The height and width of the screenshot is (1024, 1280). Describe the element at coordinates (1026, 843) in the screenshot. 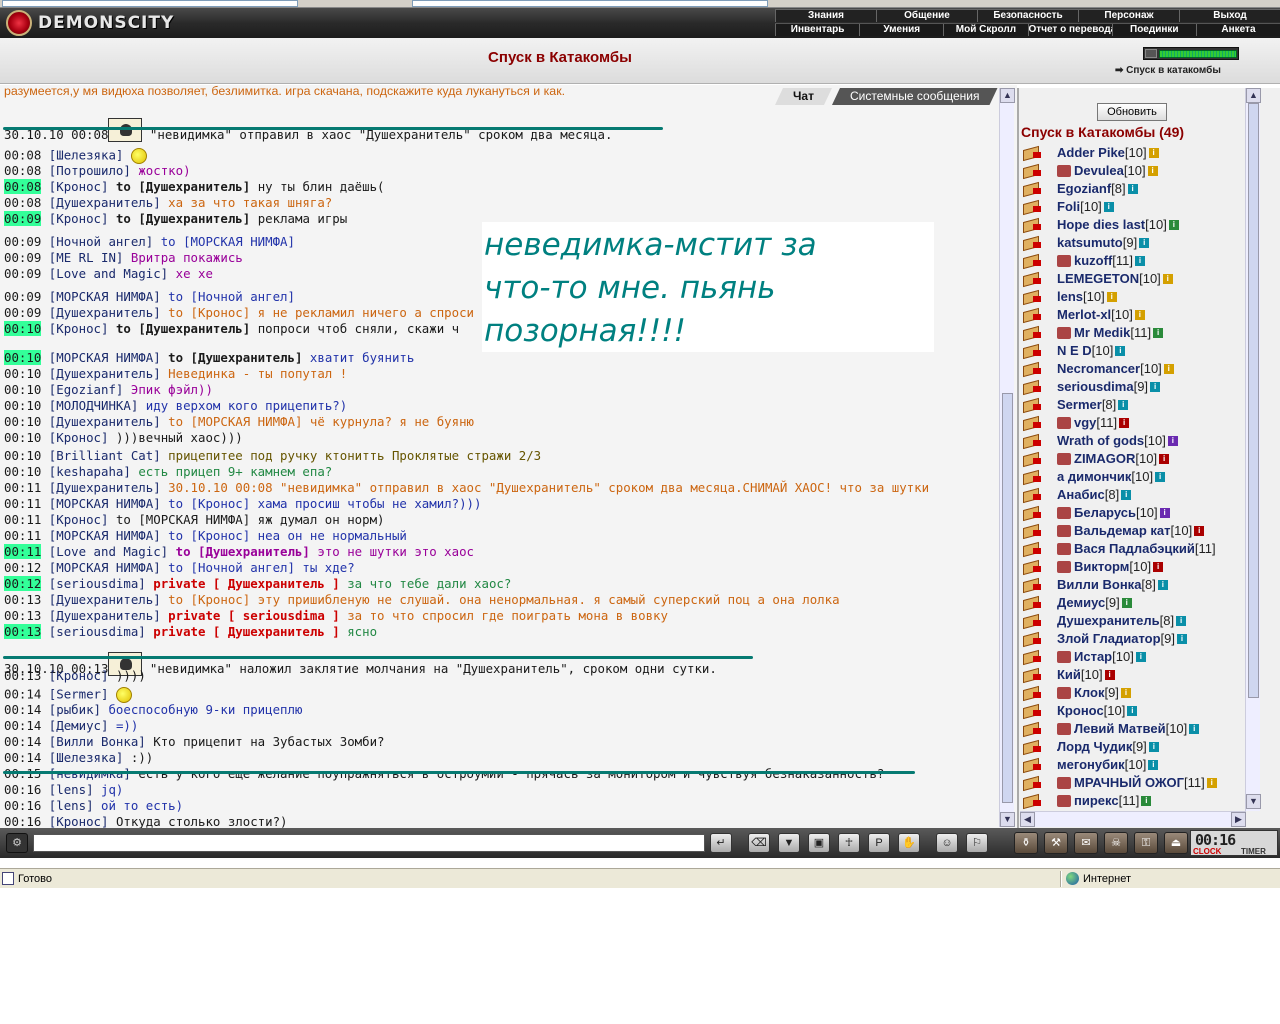

I see `inventory-icon: ⚱` at that location.